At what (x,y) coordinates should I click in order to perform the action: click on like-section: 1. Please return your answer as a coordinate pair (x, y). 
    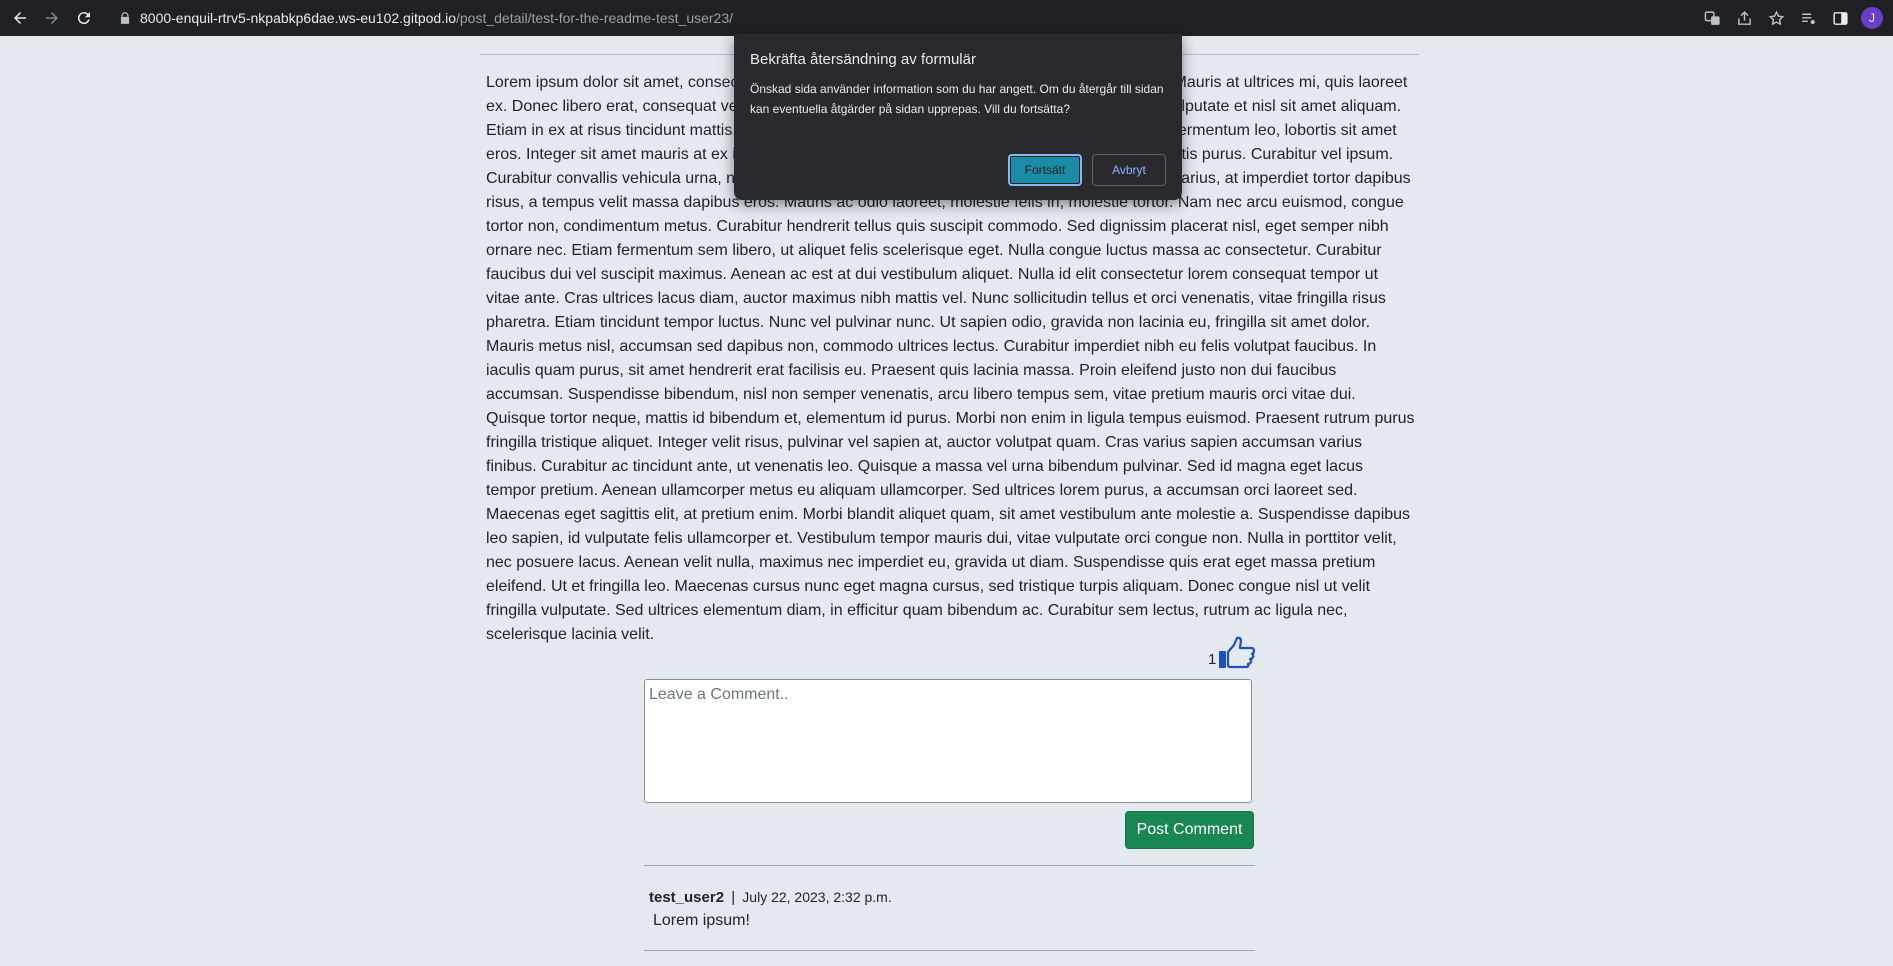
    Looking at the image, I should click on (1232, 653).